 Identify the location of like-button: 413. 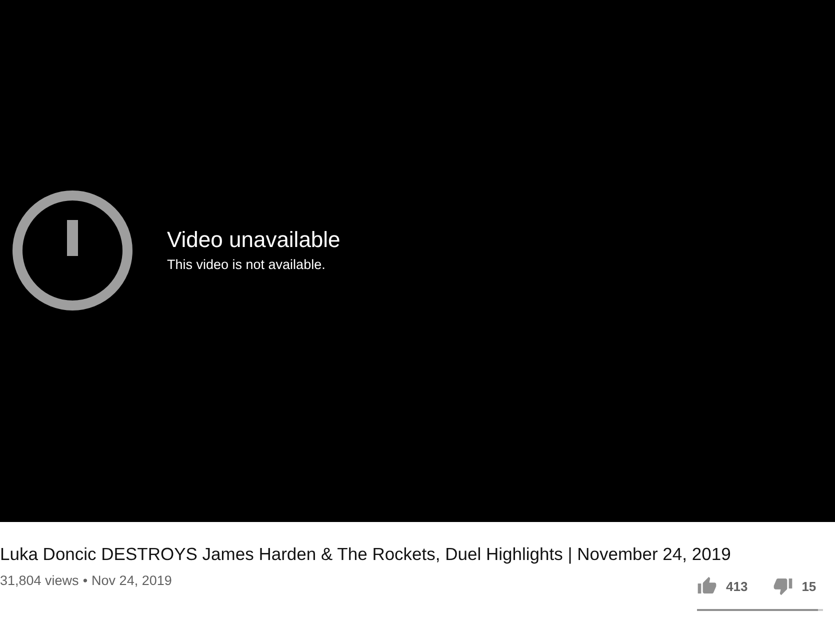
(722, 586).